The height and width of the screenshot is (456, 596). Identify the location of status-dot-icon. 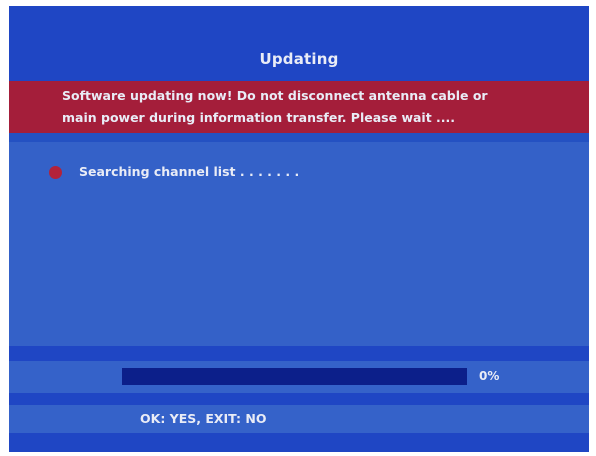
(55, 172).